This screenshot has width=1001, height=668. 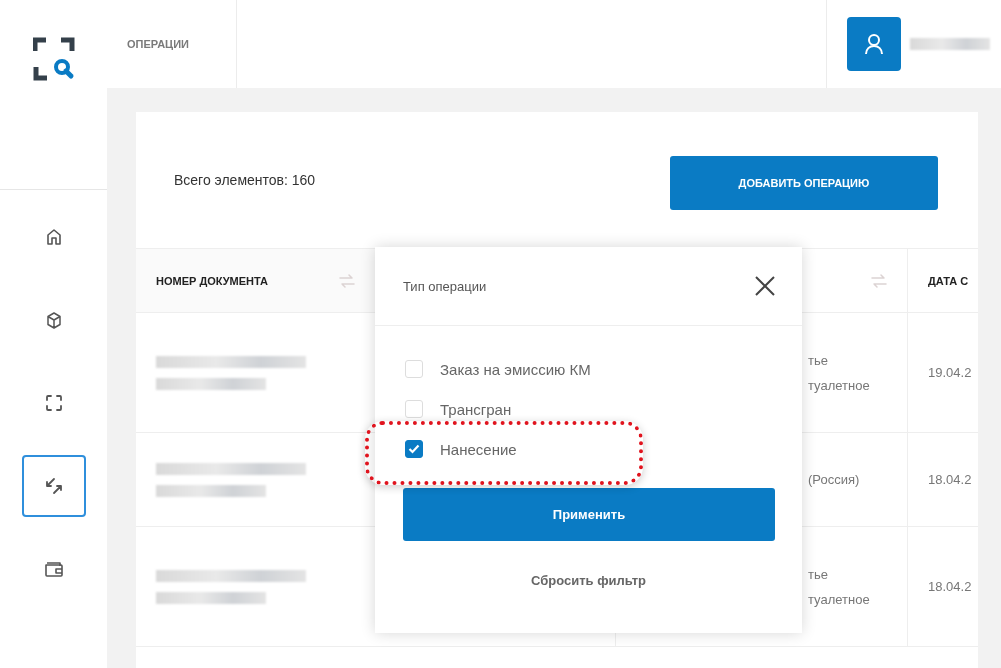 I want to click on table-cell-text: (Россия), so click(x=834, y=479).